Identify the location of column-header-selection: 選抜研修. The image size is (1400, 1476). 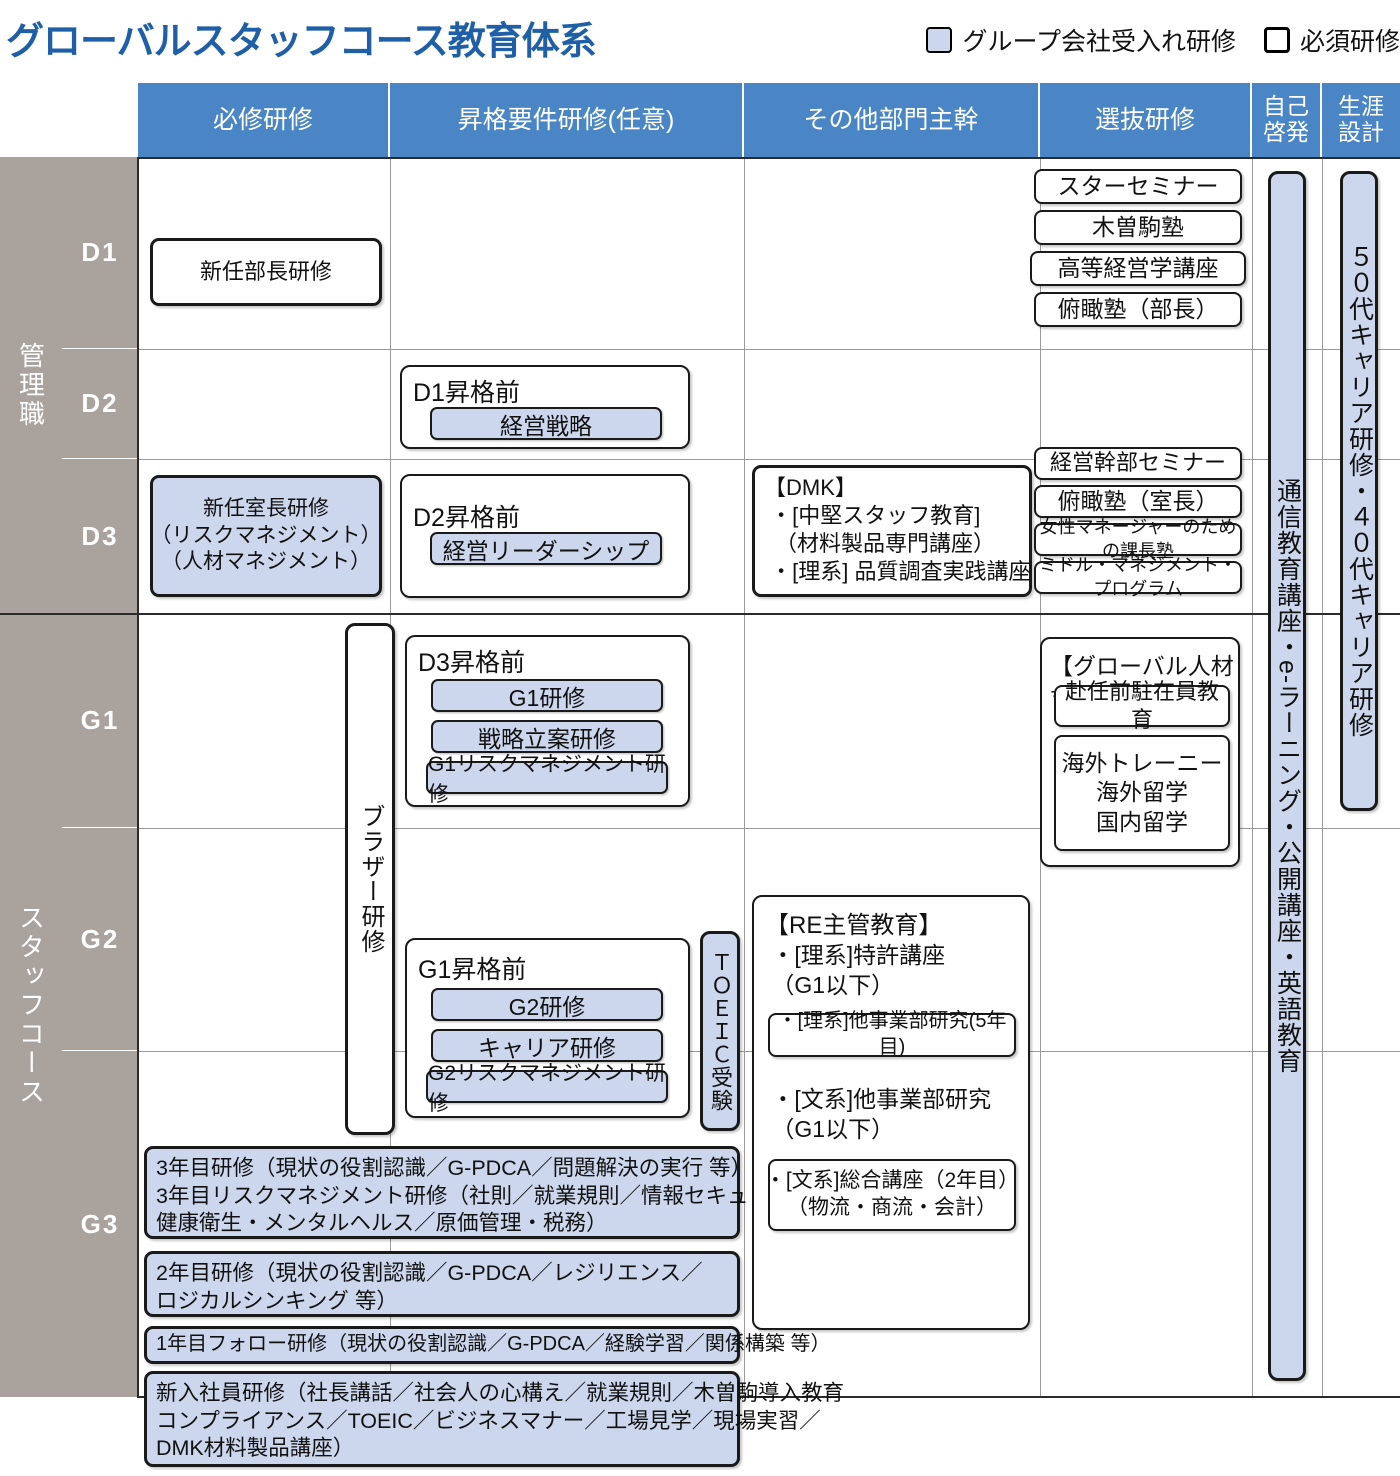
(1146, 120).